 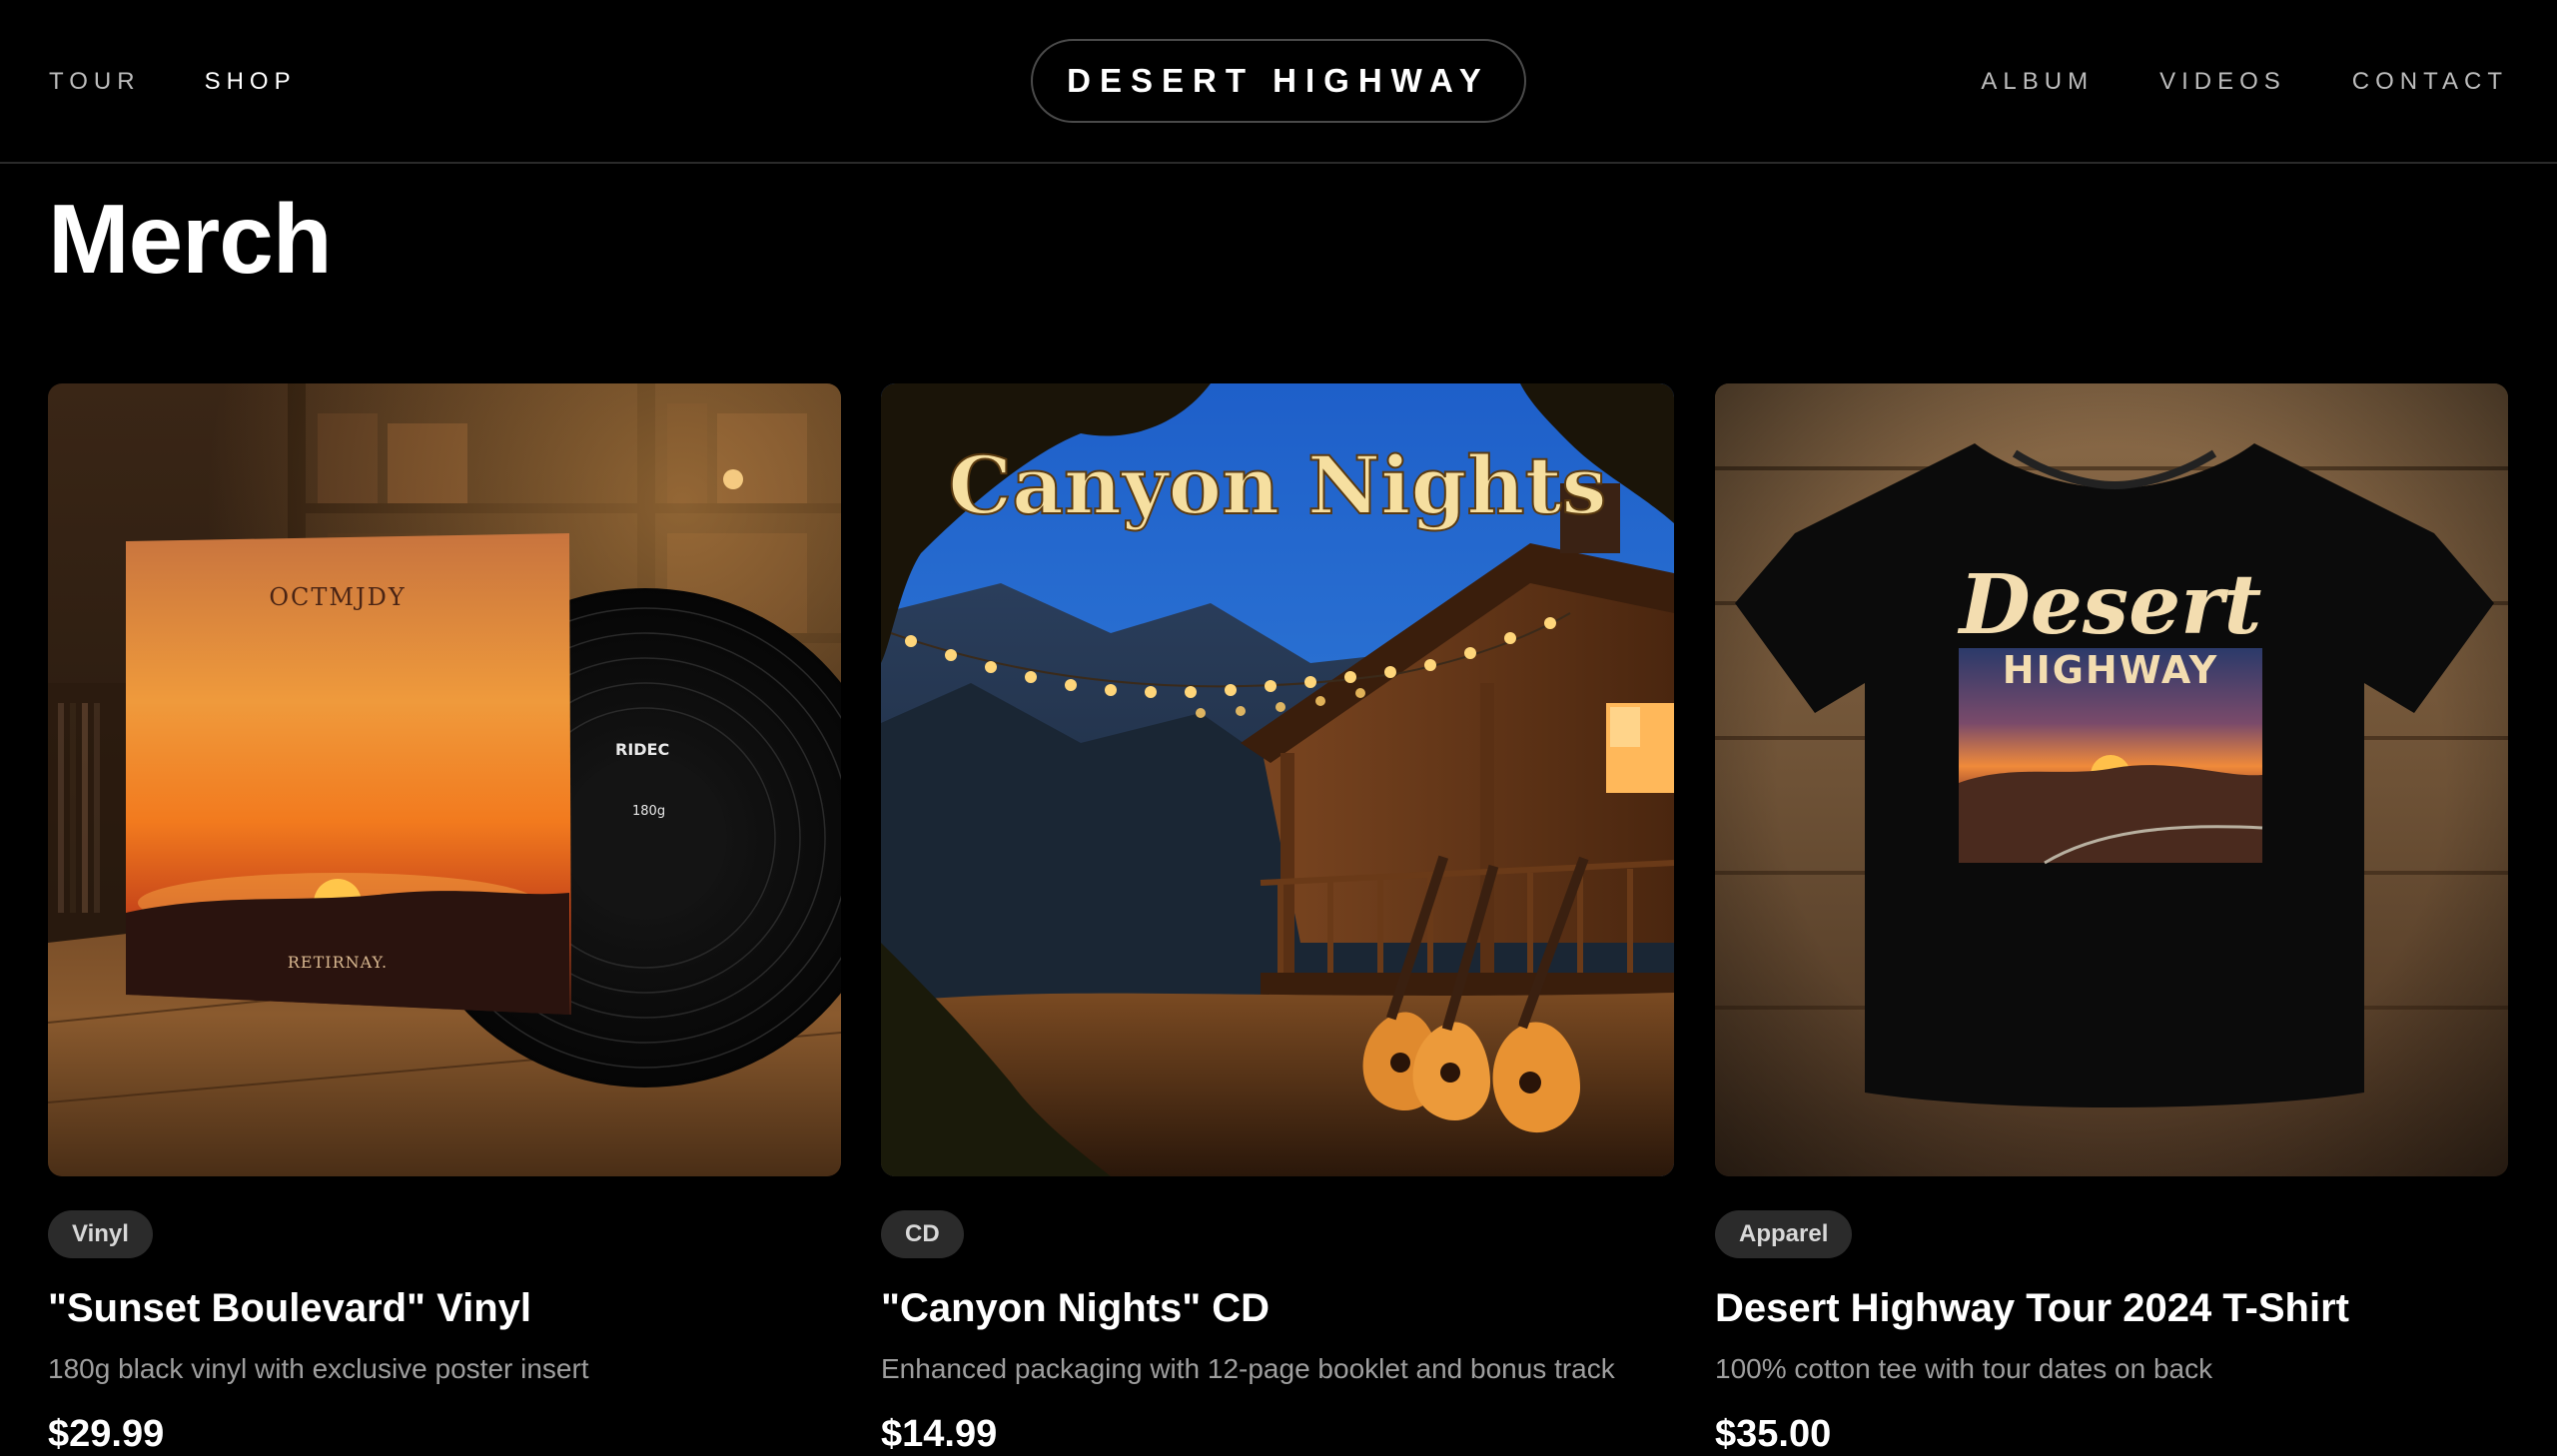 What do you see at coordinates (1784, 1234) in the screenshot?
I see `category-badge-apparel: Apparel` at bounding box center [1784, 1234].